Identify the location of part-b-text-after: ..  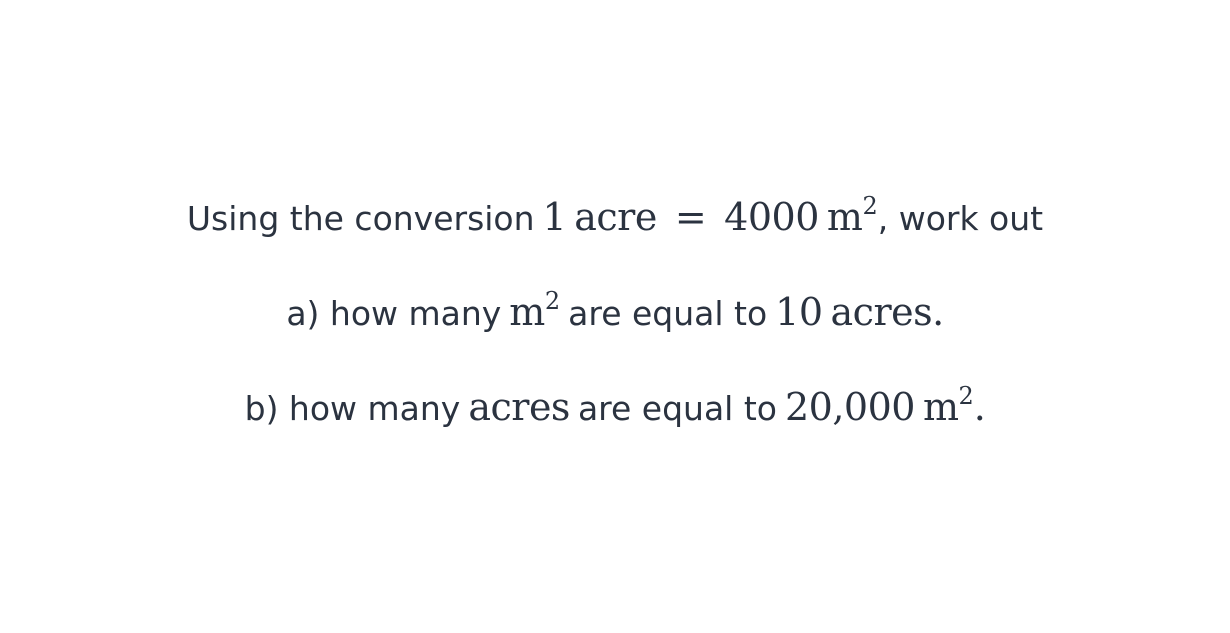
(979, 407).